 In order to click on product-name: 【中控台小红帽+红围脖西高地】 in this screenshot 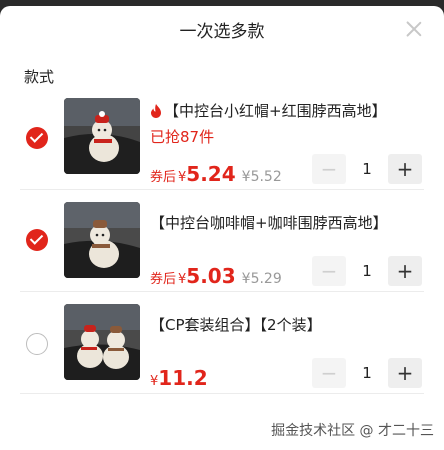, I will do `click(268, 110)`.